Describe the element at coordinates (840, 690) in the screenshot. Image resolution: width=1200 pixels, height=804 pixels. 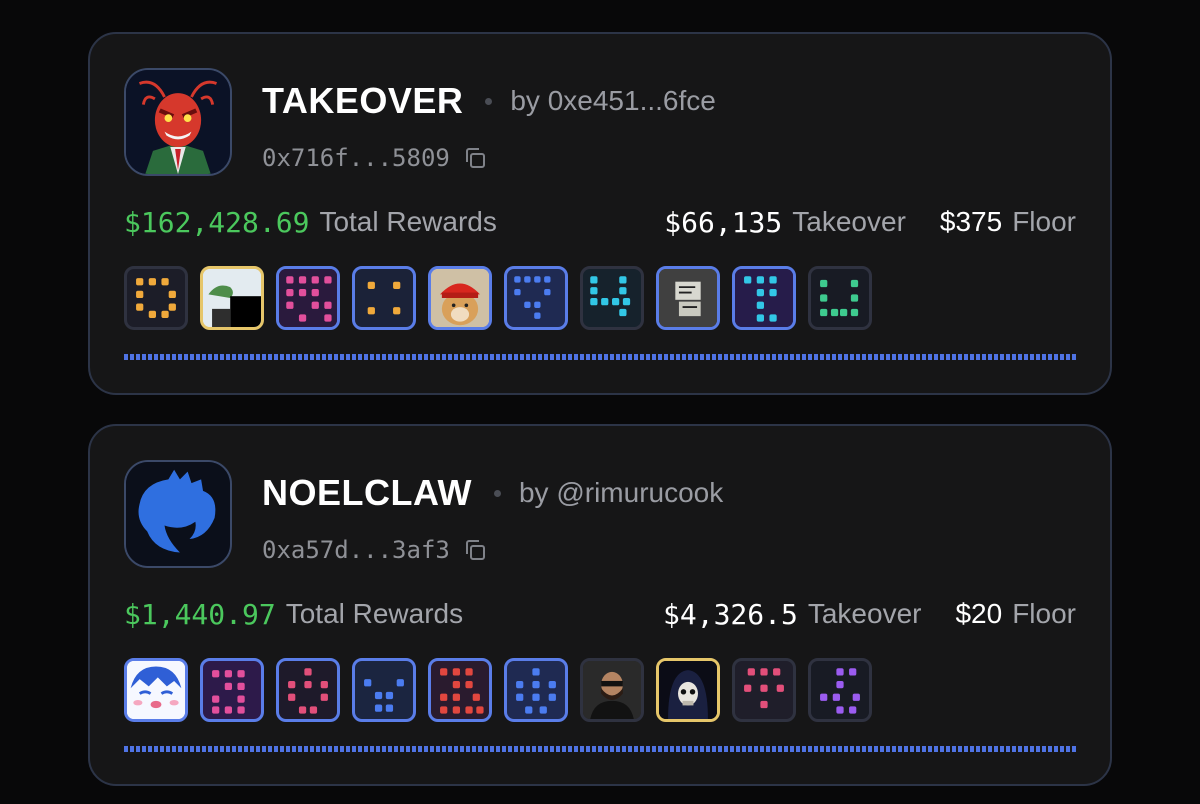
I see `purple-pixel-tile` at that location.